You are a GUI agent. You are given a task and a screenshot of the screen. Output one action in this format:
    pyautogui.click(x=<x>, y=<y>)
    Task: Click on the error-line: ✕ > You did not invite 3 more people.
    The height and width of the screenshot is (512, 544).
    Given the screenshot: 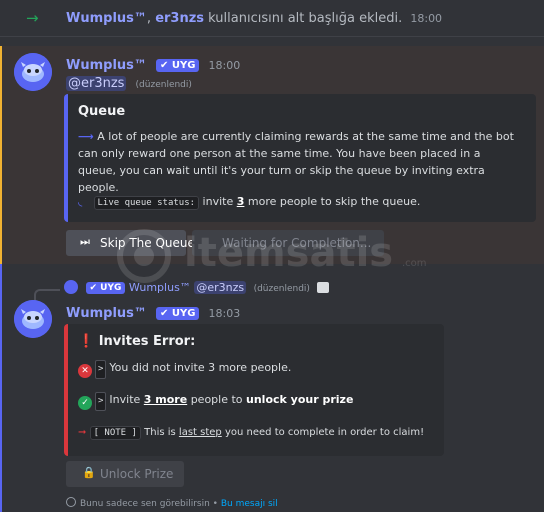 What is the action you would take?
    pyautogui.click(x=184, y=369)
    